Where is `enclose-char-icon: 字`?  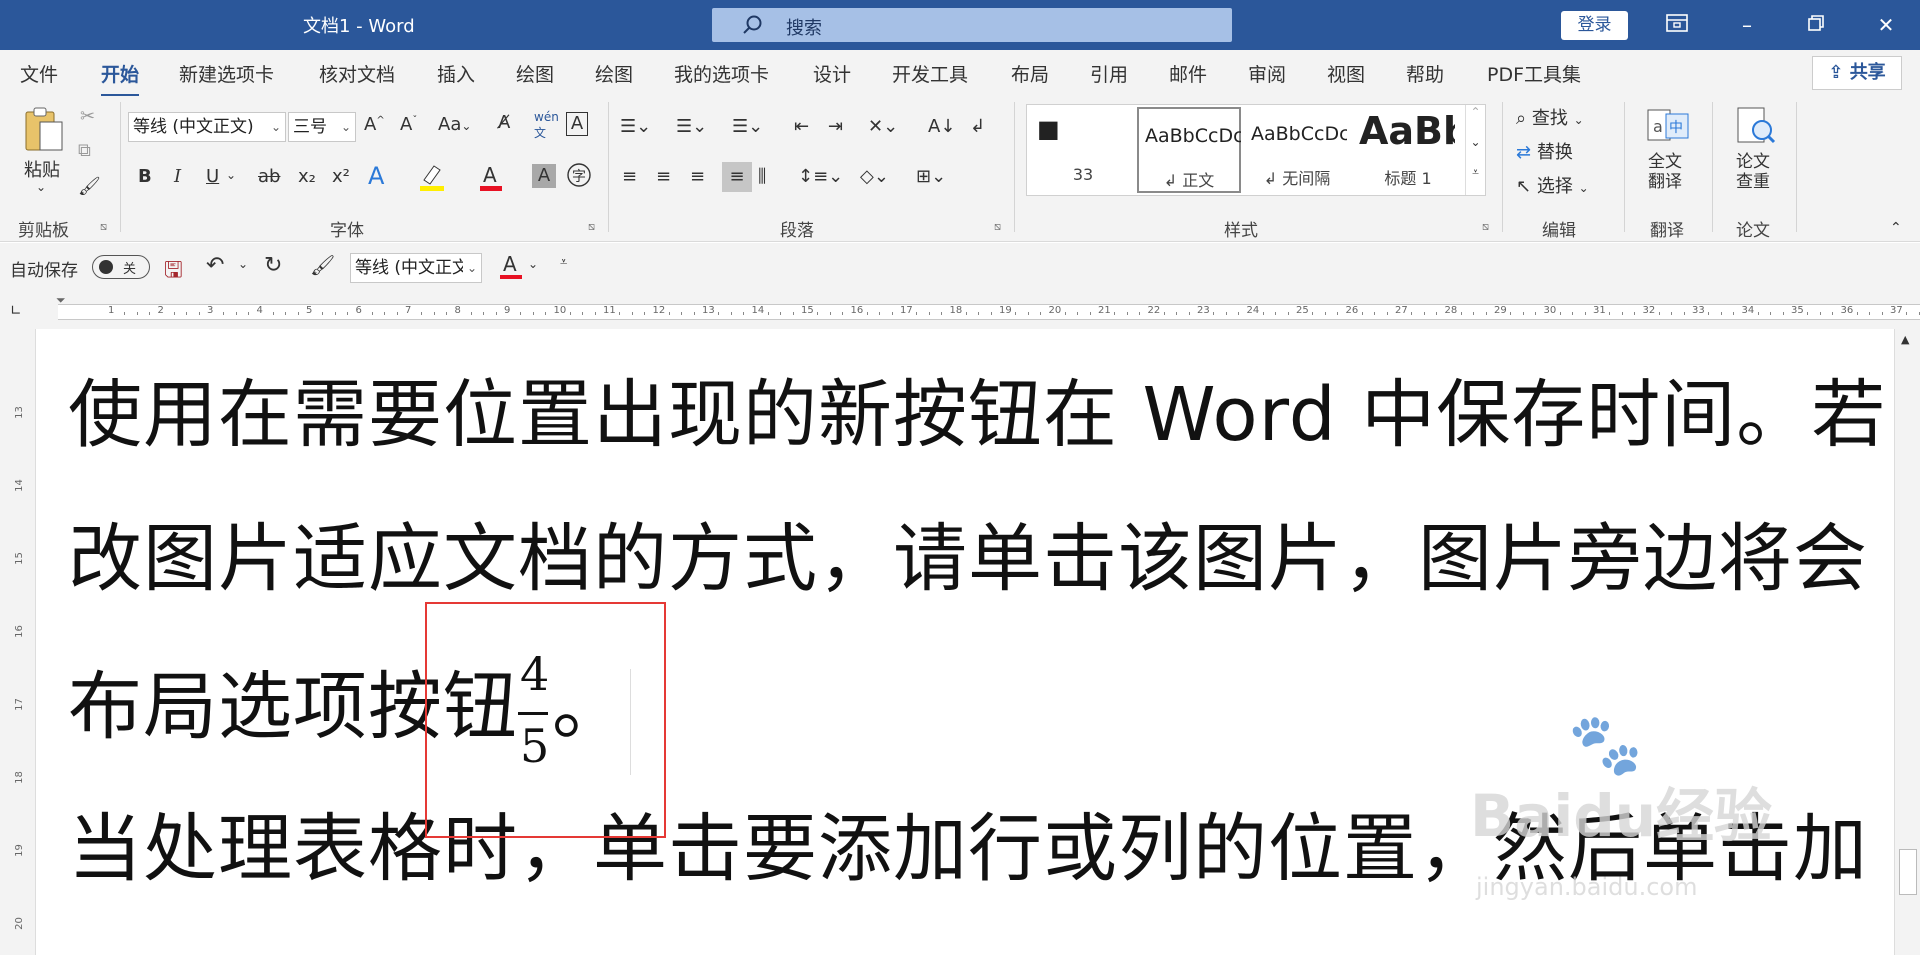
enclose-char-icon: 字 is located at coordinates (579, 177).